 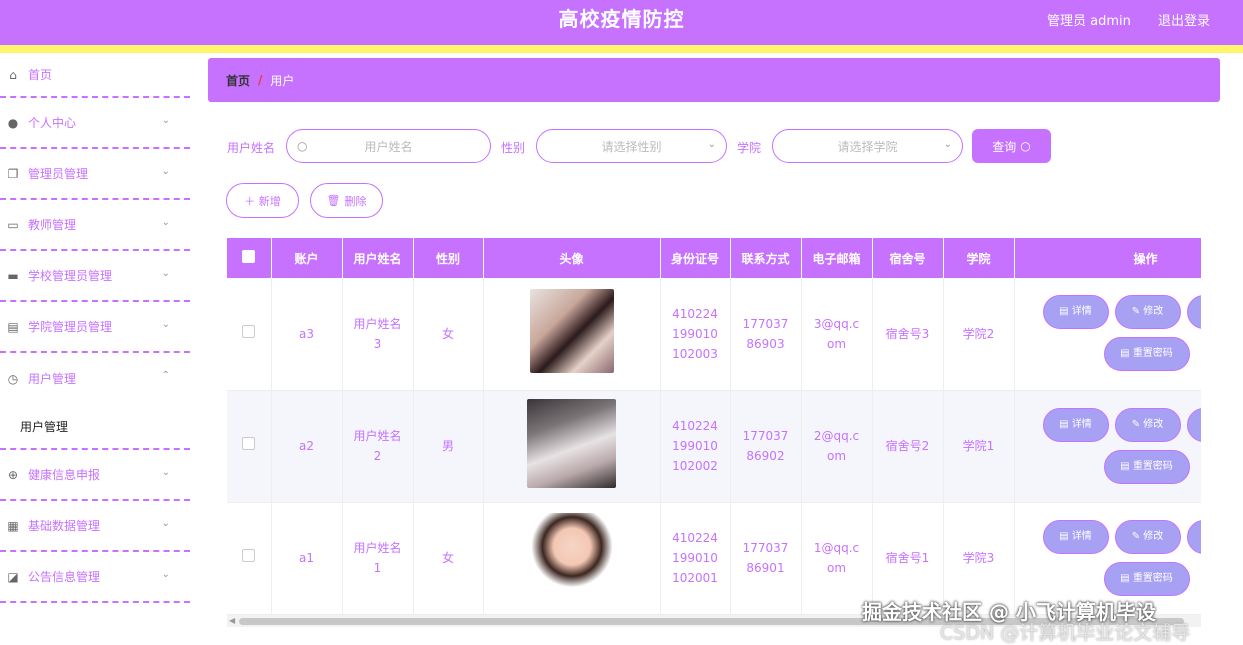 I want to click on sidebar-item-profile: ● 个人中心 ⌄, so click(x=95, y=123).